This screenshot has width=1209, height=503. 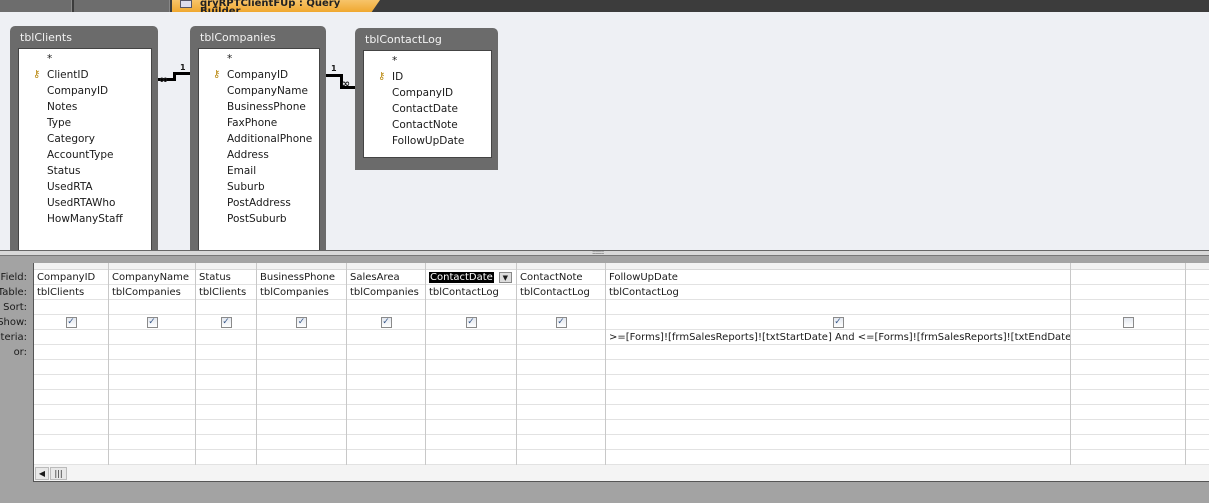 What do you see at coordinates (427, 77) in the screenshot?
I see `field-item: ⚷ ID` at bounding box center [427, 77].